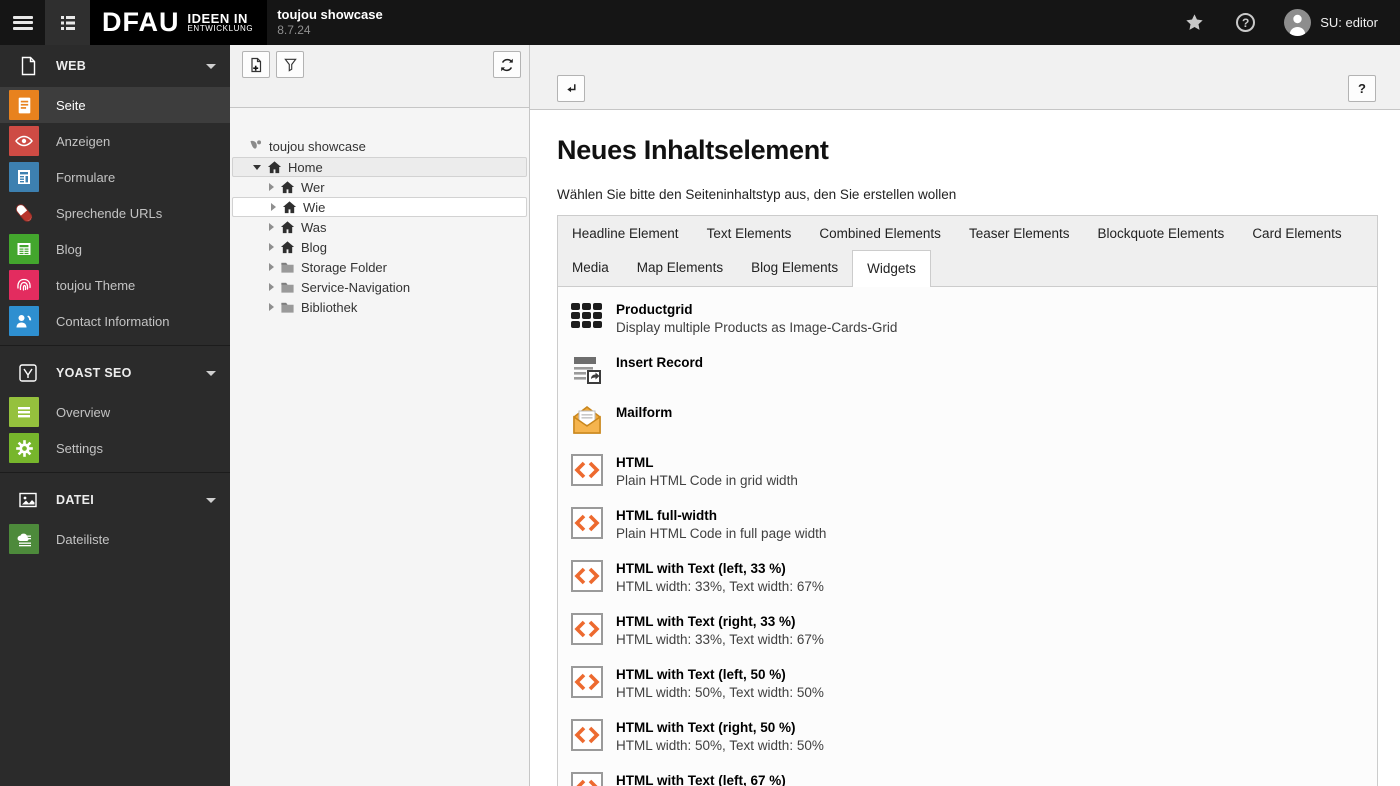 The height and width of the screenshot is (786, 1400). I want to click on tree-node-blog: Blog, so click(379, 247).